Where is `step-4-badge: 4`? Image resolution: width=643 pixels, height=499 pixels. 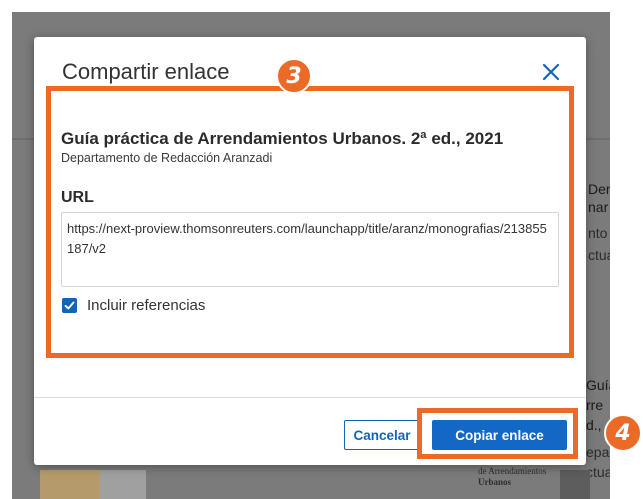 step-4-badge: 4 is located at coordinates (623, 433).